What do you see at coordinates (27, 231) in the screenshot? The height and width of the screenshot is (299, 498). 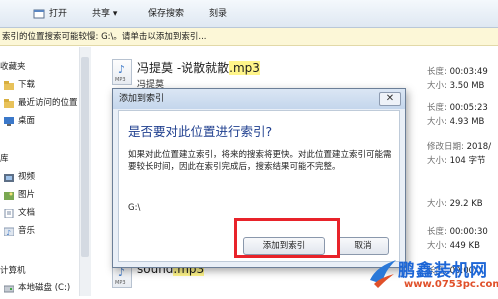 I see `nav-music-label: 音乐` at bounding box center [27, 231].